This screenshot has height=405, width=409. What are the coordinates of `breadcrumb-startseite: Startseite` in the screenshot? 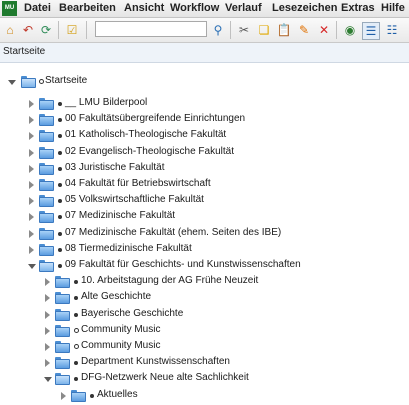 It's located at (24, 51).